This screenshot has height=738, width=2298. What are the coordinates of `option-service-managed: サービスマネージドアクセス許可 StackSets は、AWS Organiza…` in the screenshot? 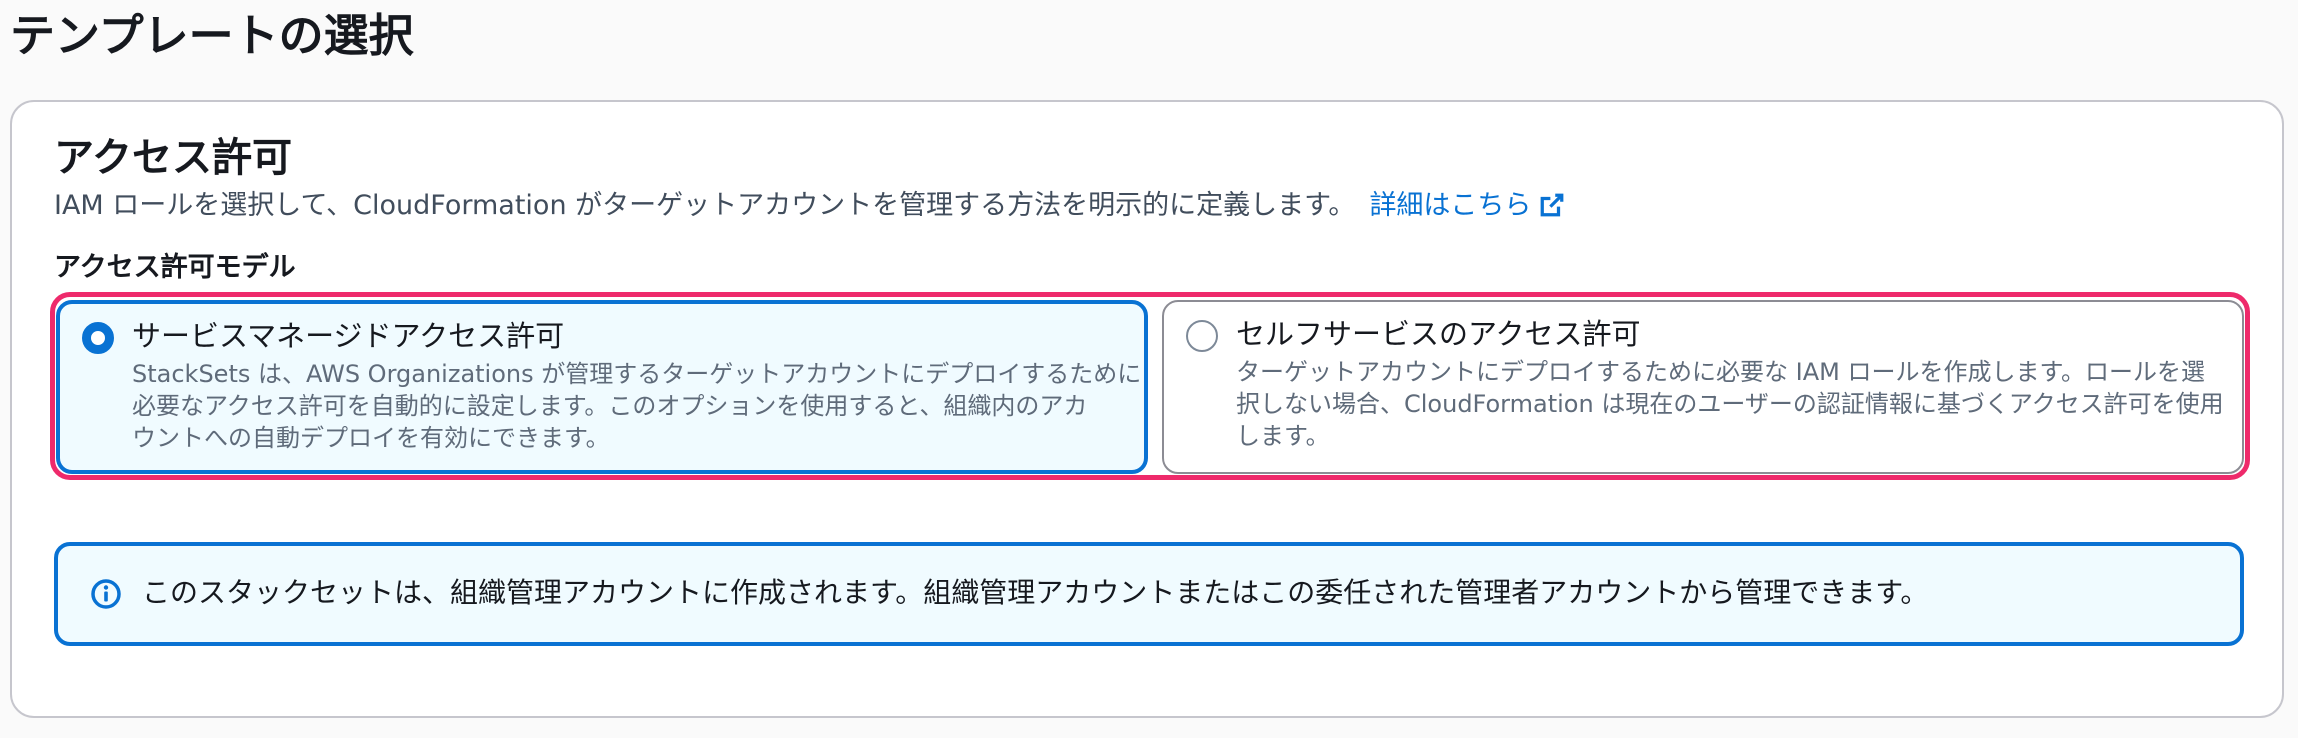 It's located at (602, 387).